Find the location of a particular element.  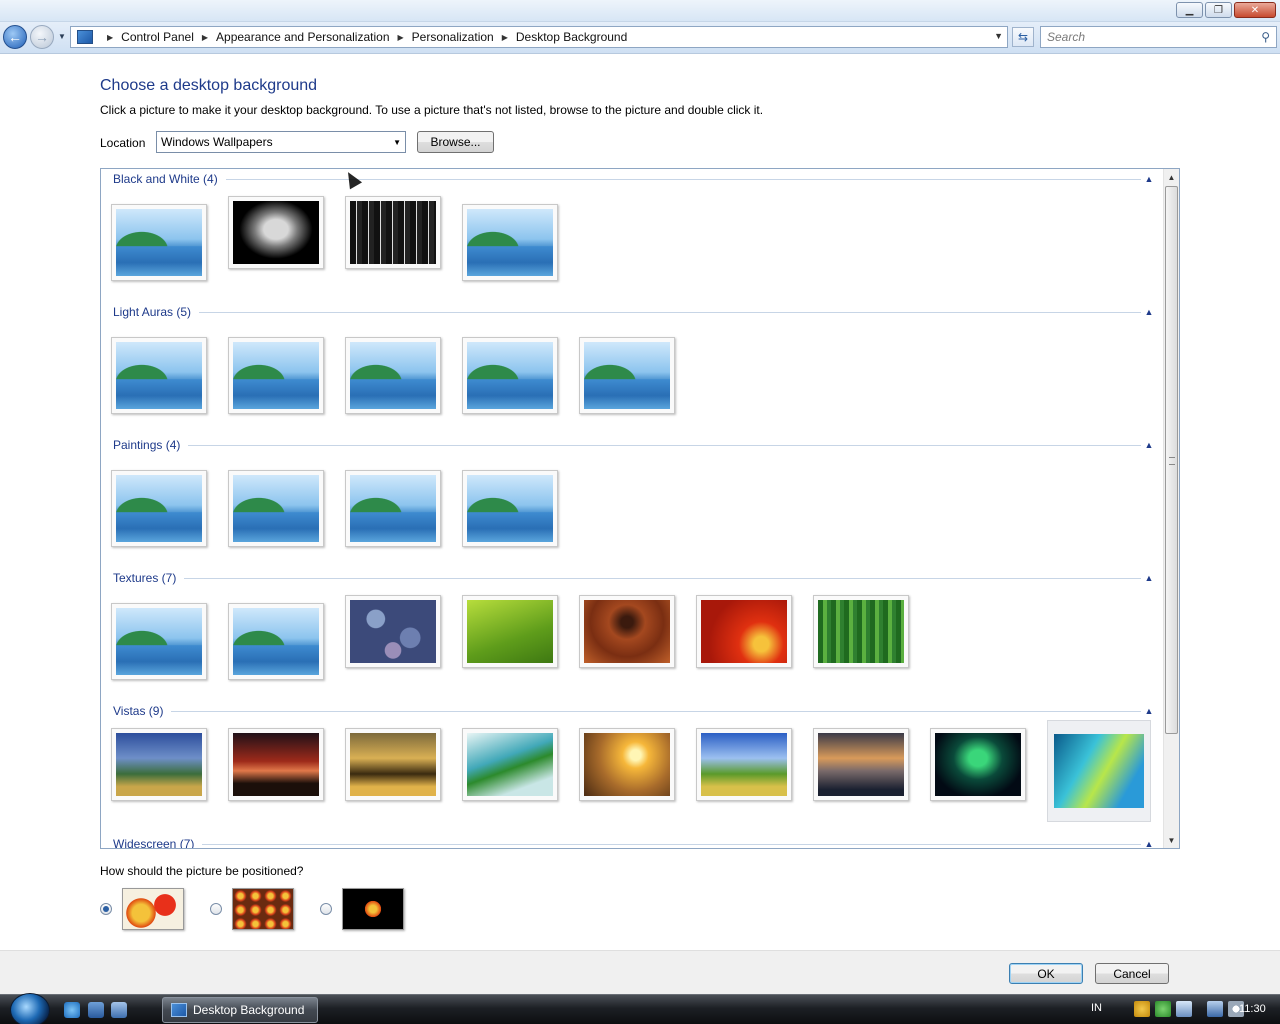

position-tile-radio is located at coordinates (216, 909).